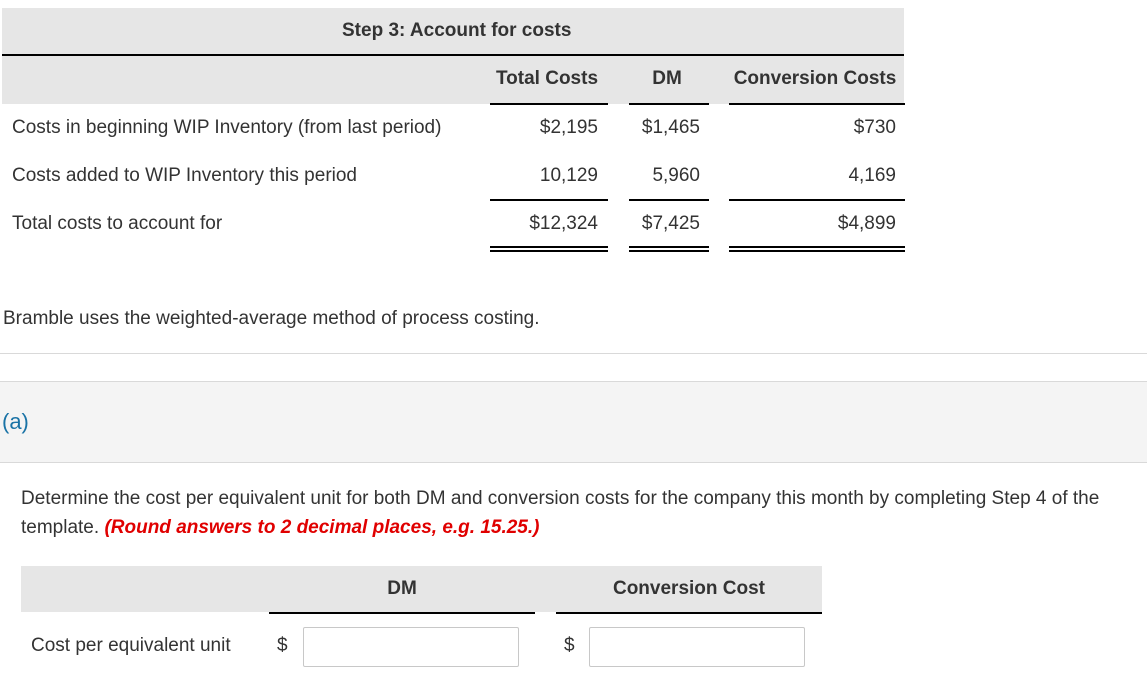  I want to click on column-header-total-costs: Total Costs, so click(547, 78).